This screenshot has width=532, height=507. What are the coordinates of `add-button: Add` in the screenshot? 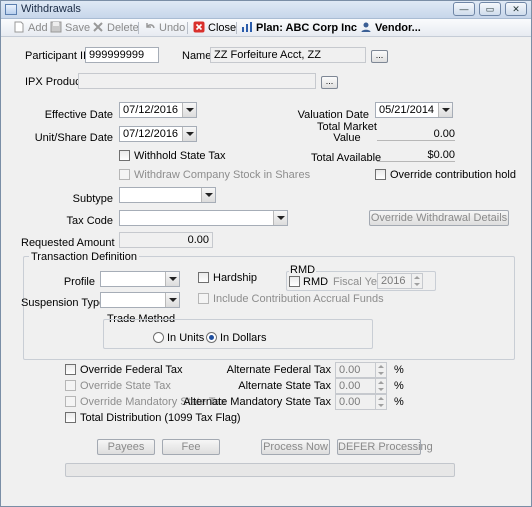 It's located at (30, 28).